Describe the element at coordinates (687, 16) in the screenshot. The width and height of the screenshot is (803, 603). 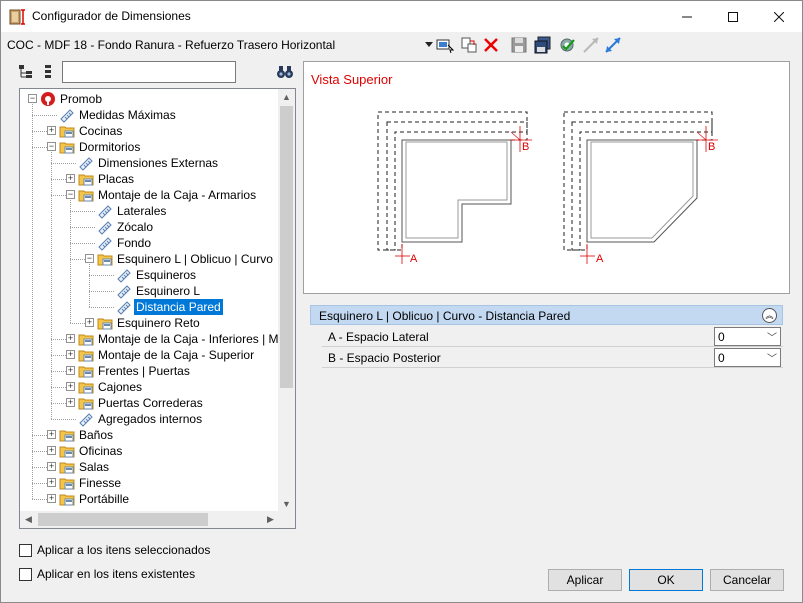
I see `minimize-button` at that location.